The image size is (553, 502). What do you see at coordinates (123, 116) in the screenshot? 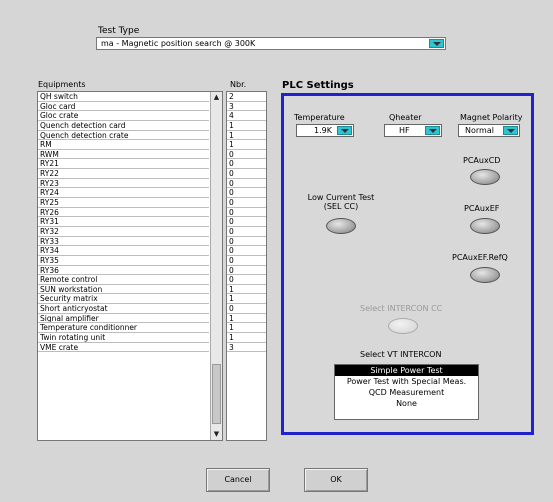
I see `equipment-row: Gloc crate` at bounding box center [123, 116].